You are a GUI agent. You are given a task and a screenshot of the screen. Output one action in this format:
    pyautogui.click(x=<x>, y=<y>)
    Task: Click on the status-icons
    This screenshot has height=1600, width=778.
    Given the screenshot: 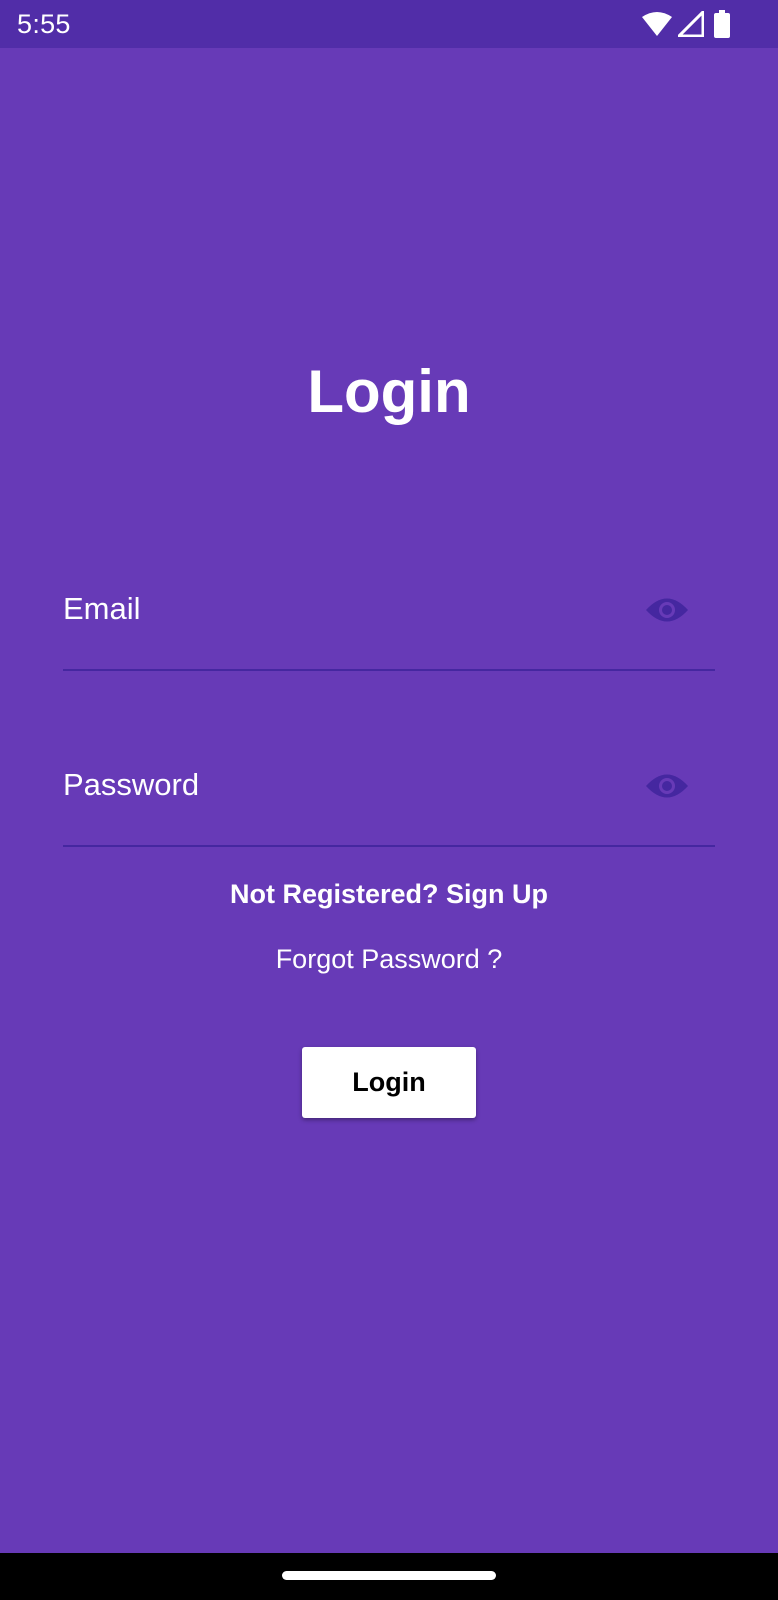 What is the action you would take?
    pyautogui.click(x=686, y=24)
    